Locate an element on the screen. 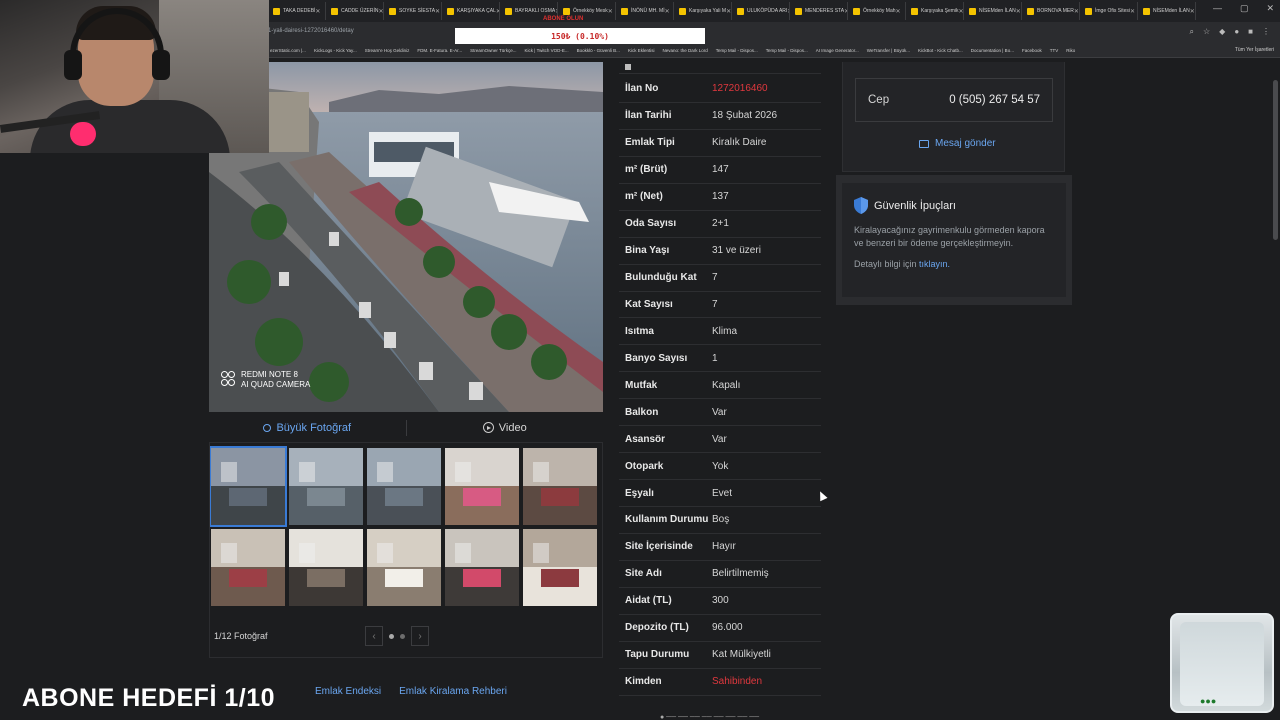 This screenshot has height=720, width=1280. browser-tab: SOYKE SİESTA ✕ is located at coordinates (413, 11).